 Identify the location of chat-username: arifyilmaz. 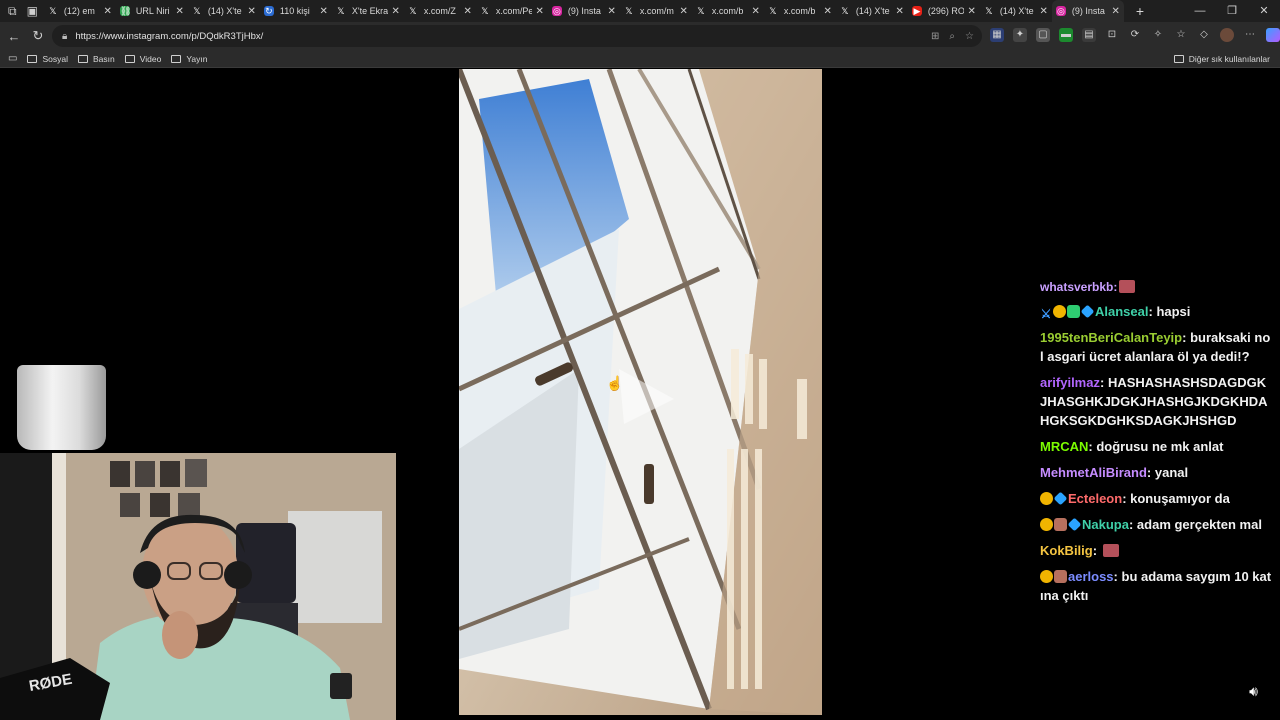
(1070, 382).